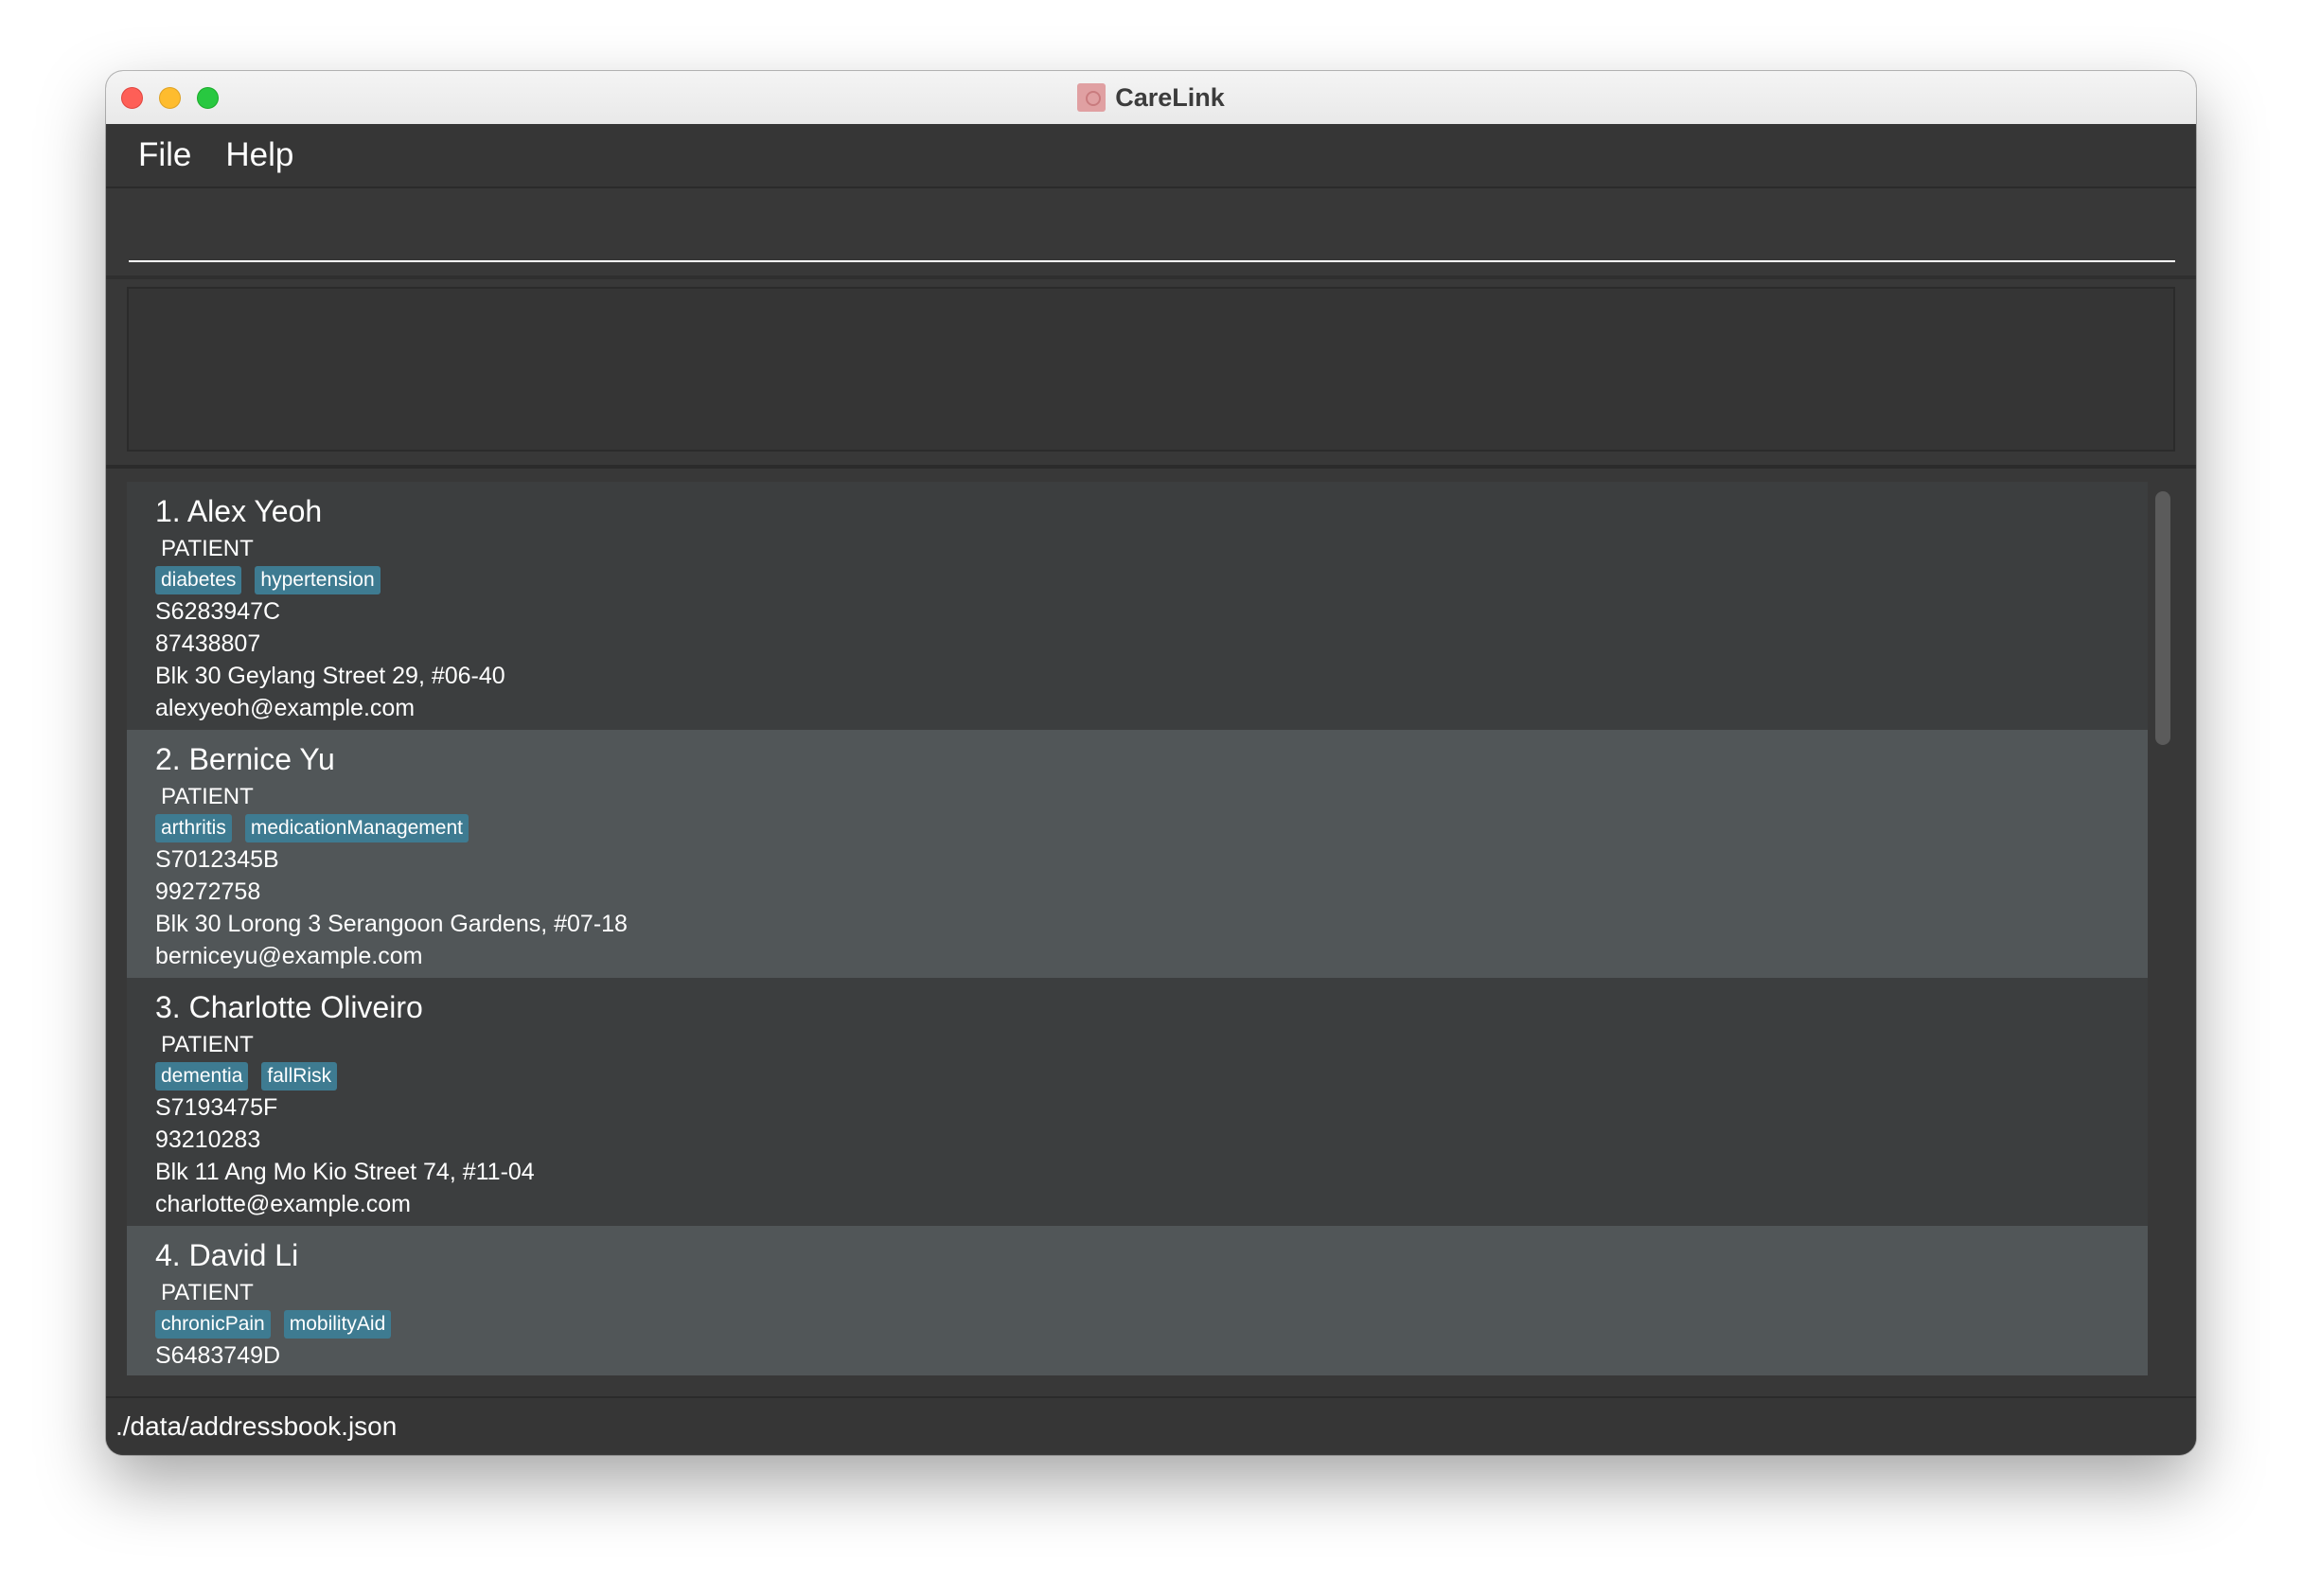  Describe the element at coordinates (1151, 369) in the screenshot. I see `result-display` at that location.